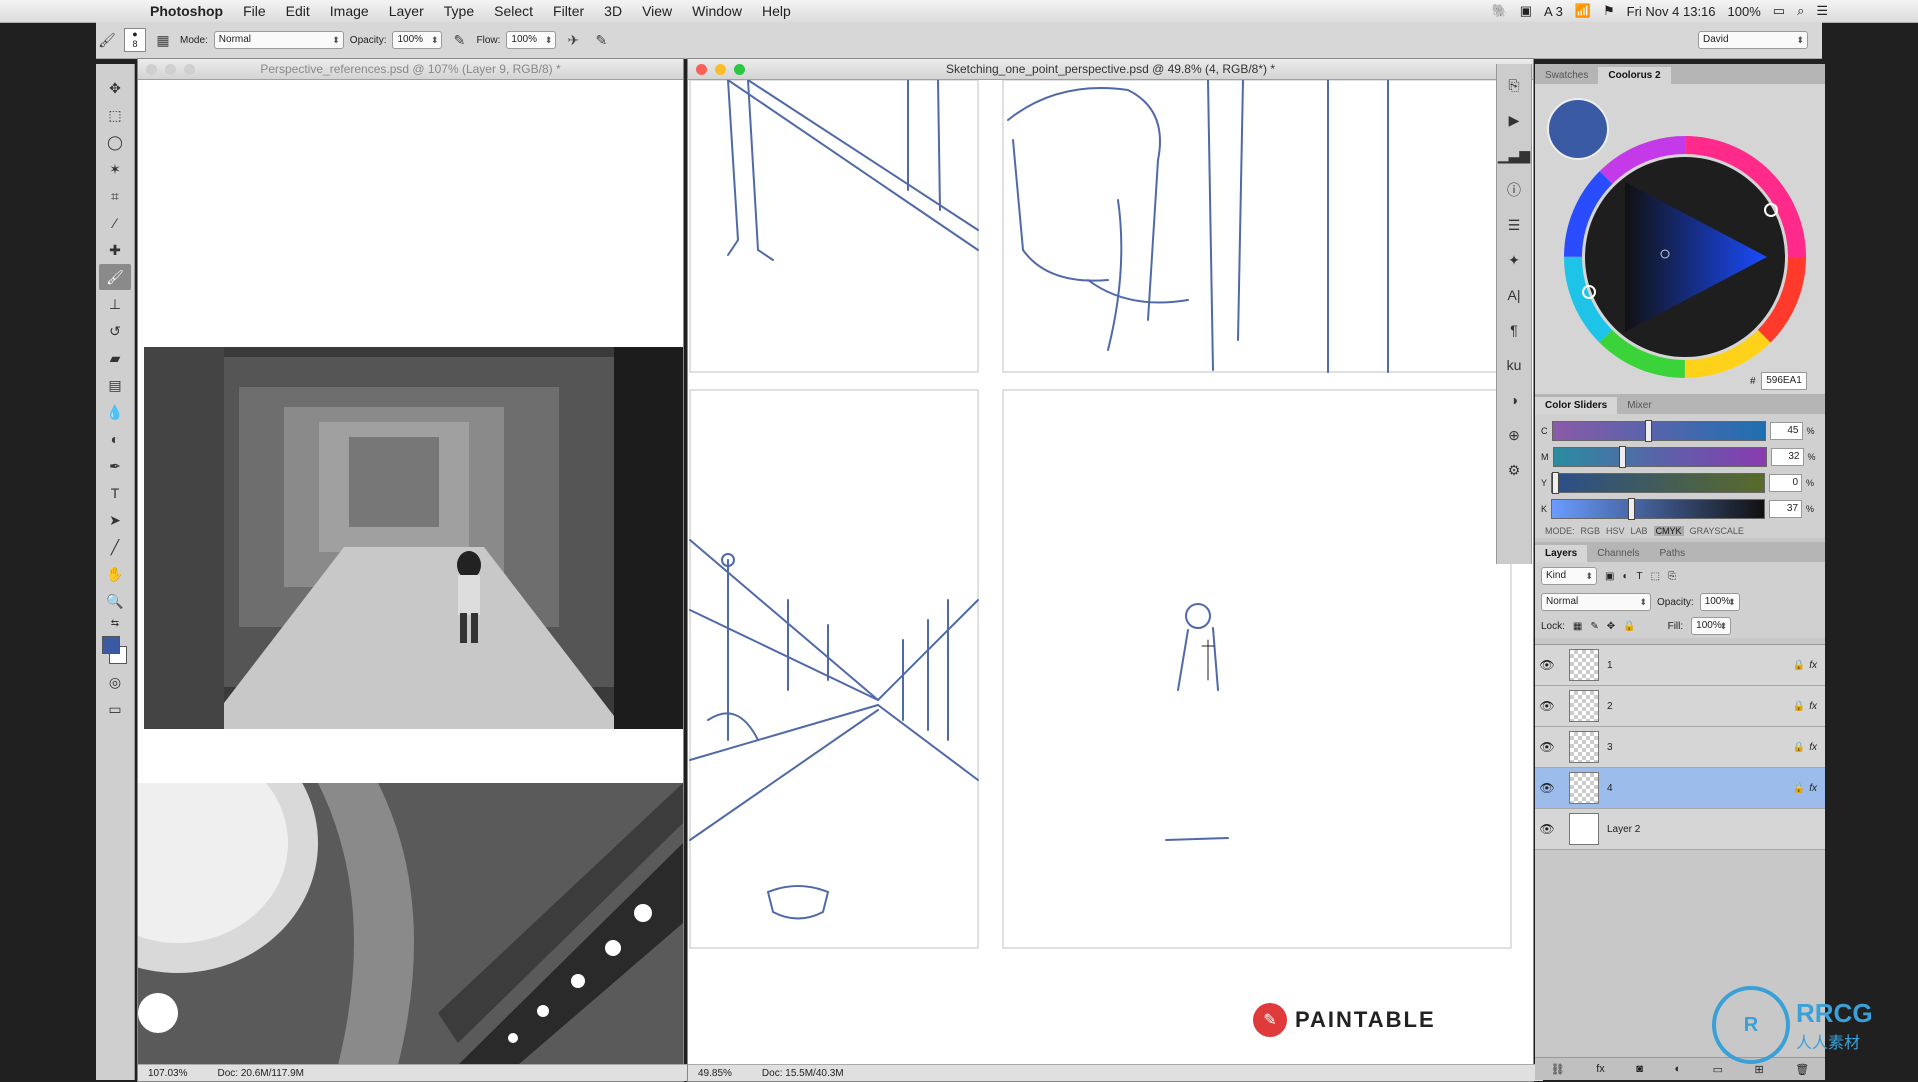 The width and height of the screenshot is (1918, 1082). Describe the element at coordinates (1514, 190) in the screenshot. I see `info-icon: ⓘ` at that location.